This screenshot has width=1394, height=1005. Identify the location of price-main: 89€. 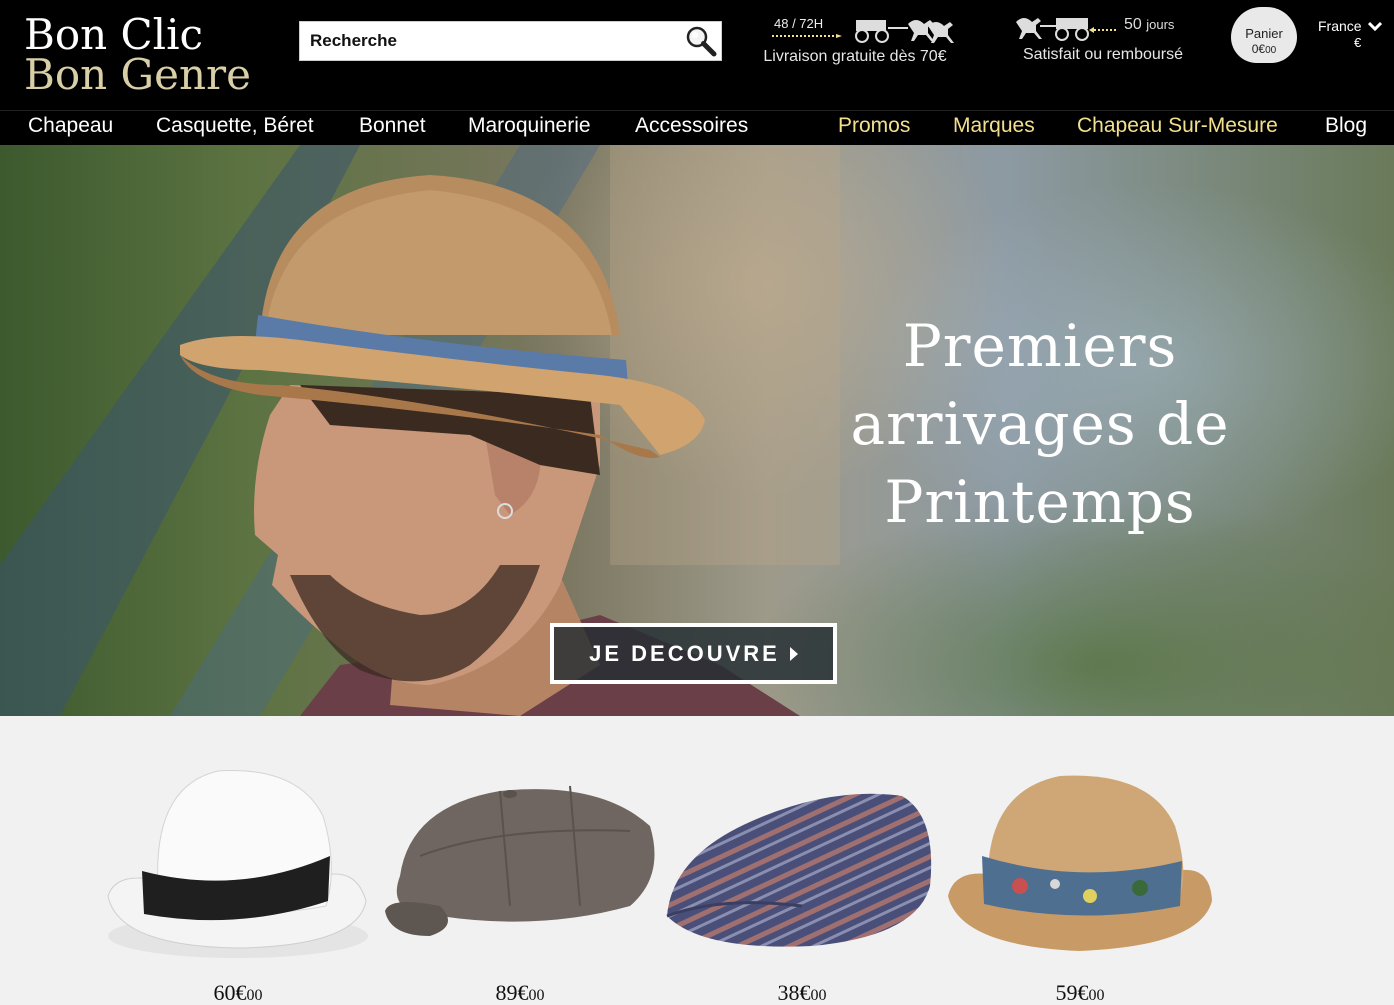
(512, 992).